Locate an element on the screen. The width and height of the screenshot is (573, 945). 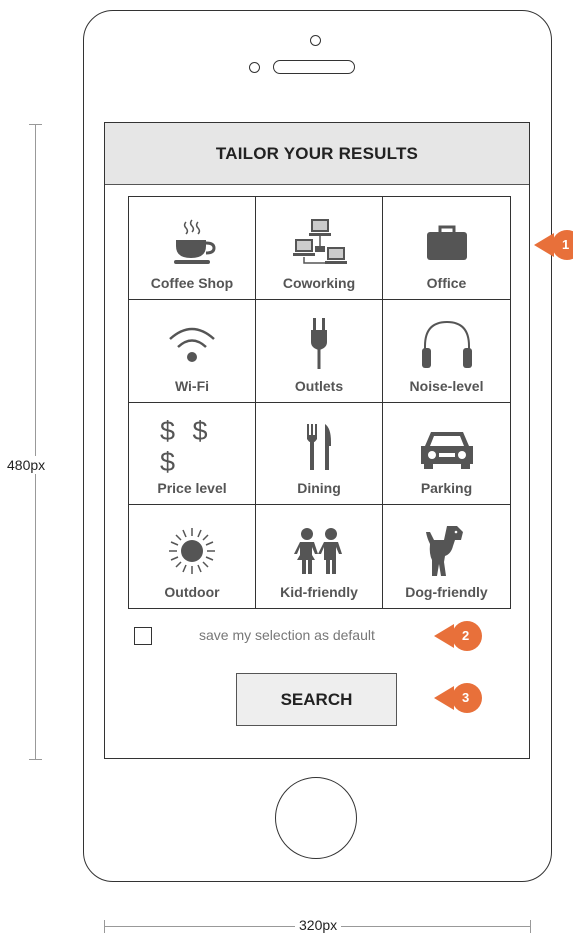
height-dimension-top-cap is located at coordinates (35, 124).